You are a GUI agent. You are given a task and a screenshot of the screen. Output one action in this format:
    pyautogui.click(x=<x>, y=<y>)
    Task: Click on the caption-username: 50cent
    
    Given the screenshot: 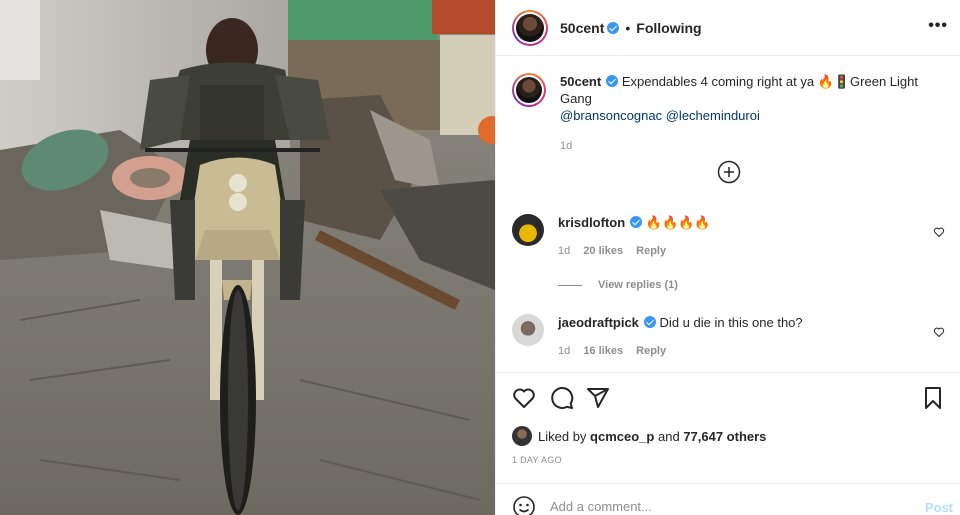 What is the action you would take?
    pyautogui.click(x=580, y=81)
    